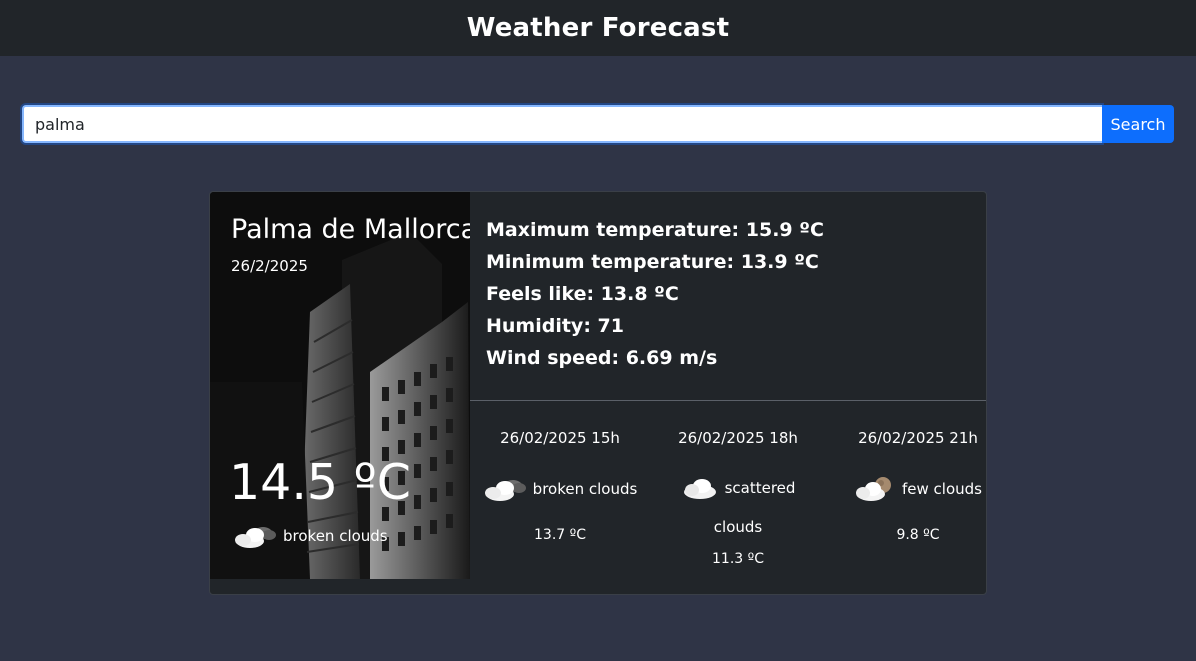  What do you see at coordinates (738, 559) in the screenshot?
I see `forecast-temperature: 11.3 ºC` at bounding box center [738, 559].